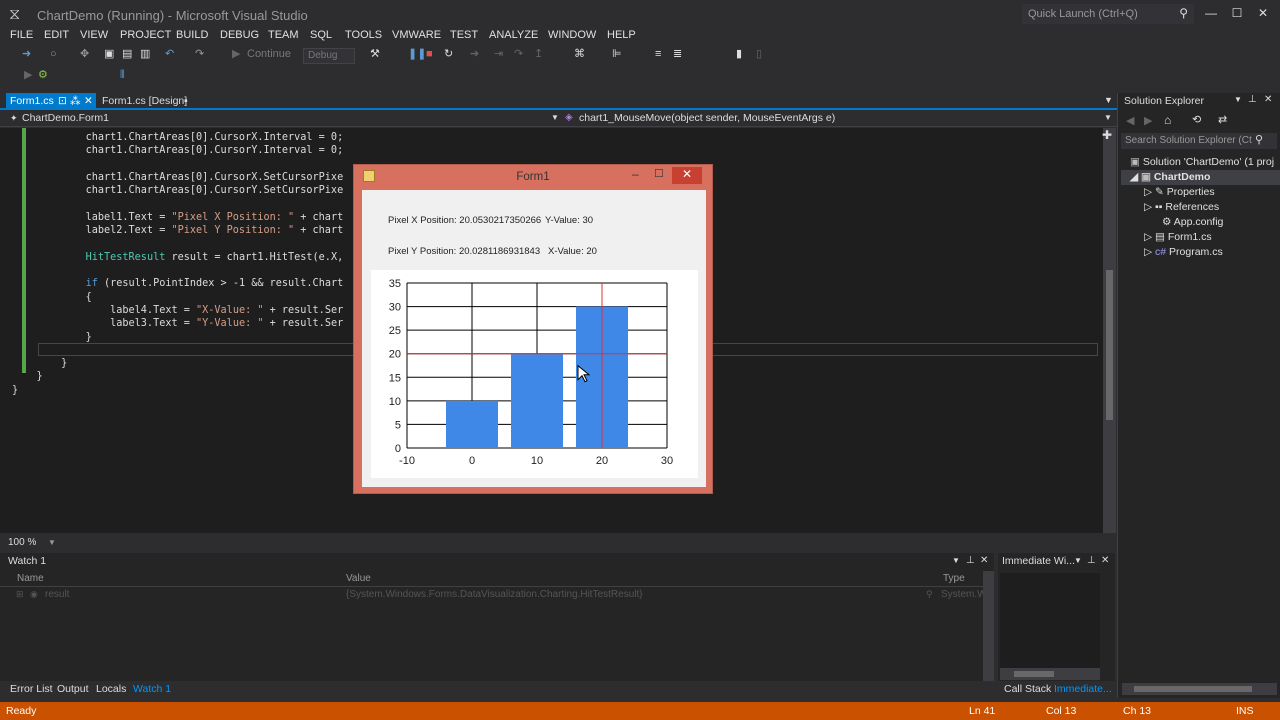 This screenshot has height=720, width=1280. What do you see at coordinates (579, 54) in the screenshot?
I see `hex-display-icon: ⌘` at bounding box center [579, 54].